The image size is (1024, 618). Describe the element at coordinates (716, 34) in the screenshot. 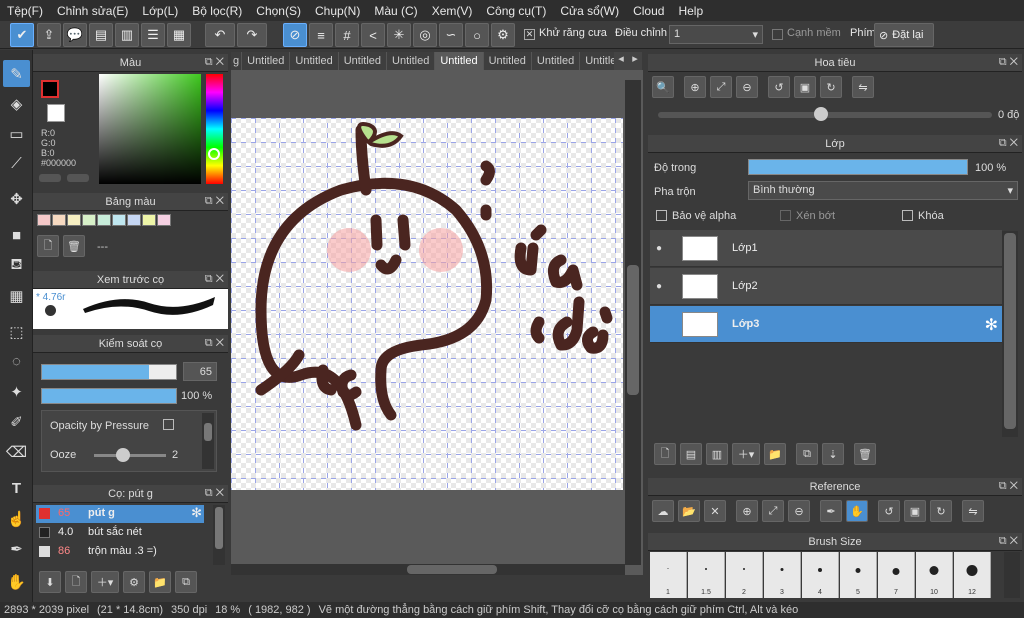

I see `correction-select: 1 ▾` at that location.